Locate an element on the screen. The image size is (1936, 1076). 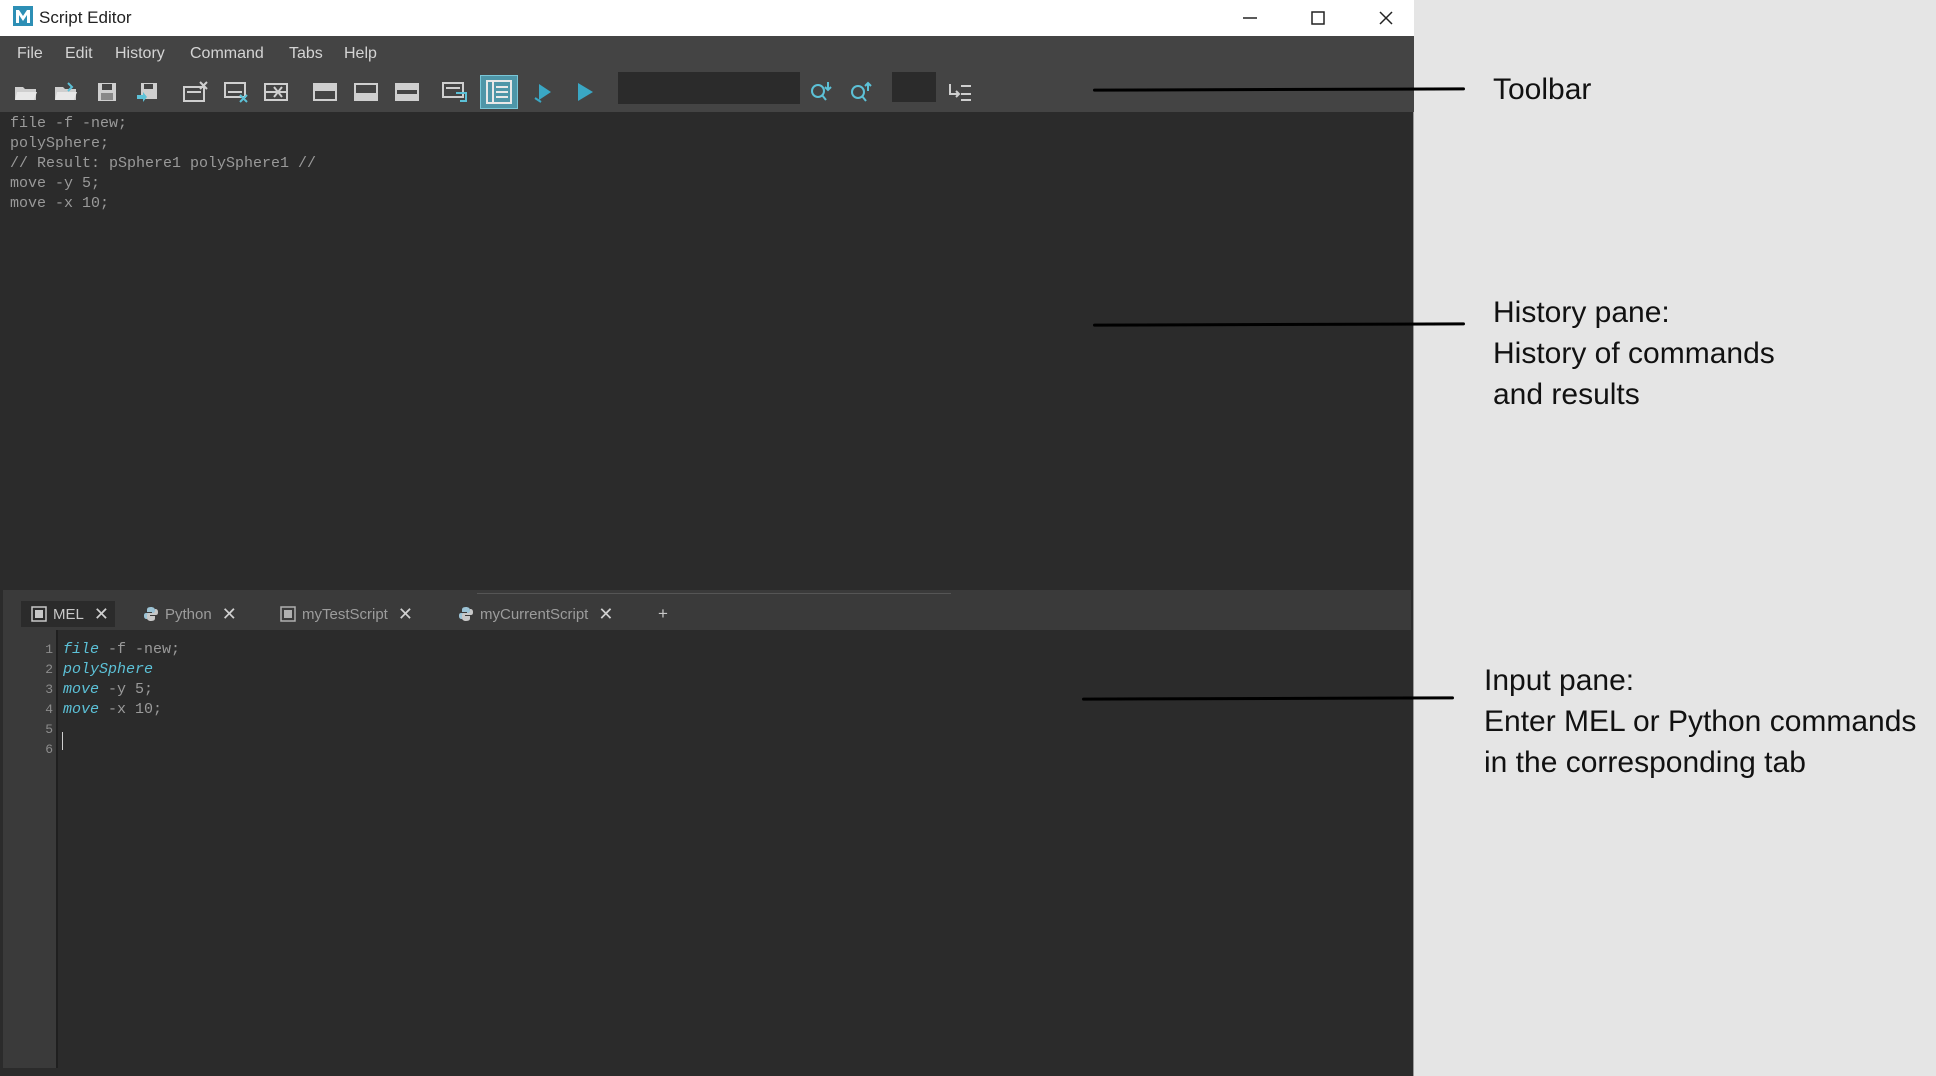
clear-all-button is located at coordinates (277, 92).